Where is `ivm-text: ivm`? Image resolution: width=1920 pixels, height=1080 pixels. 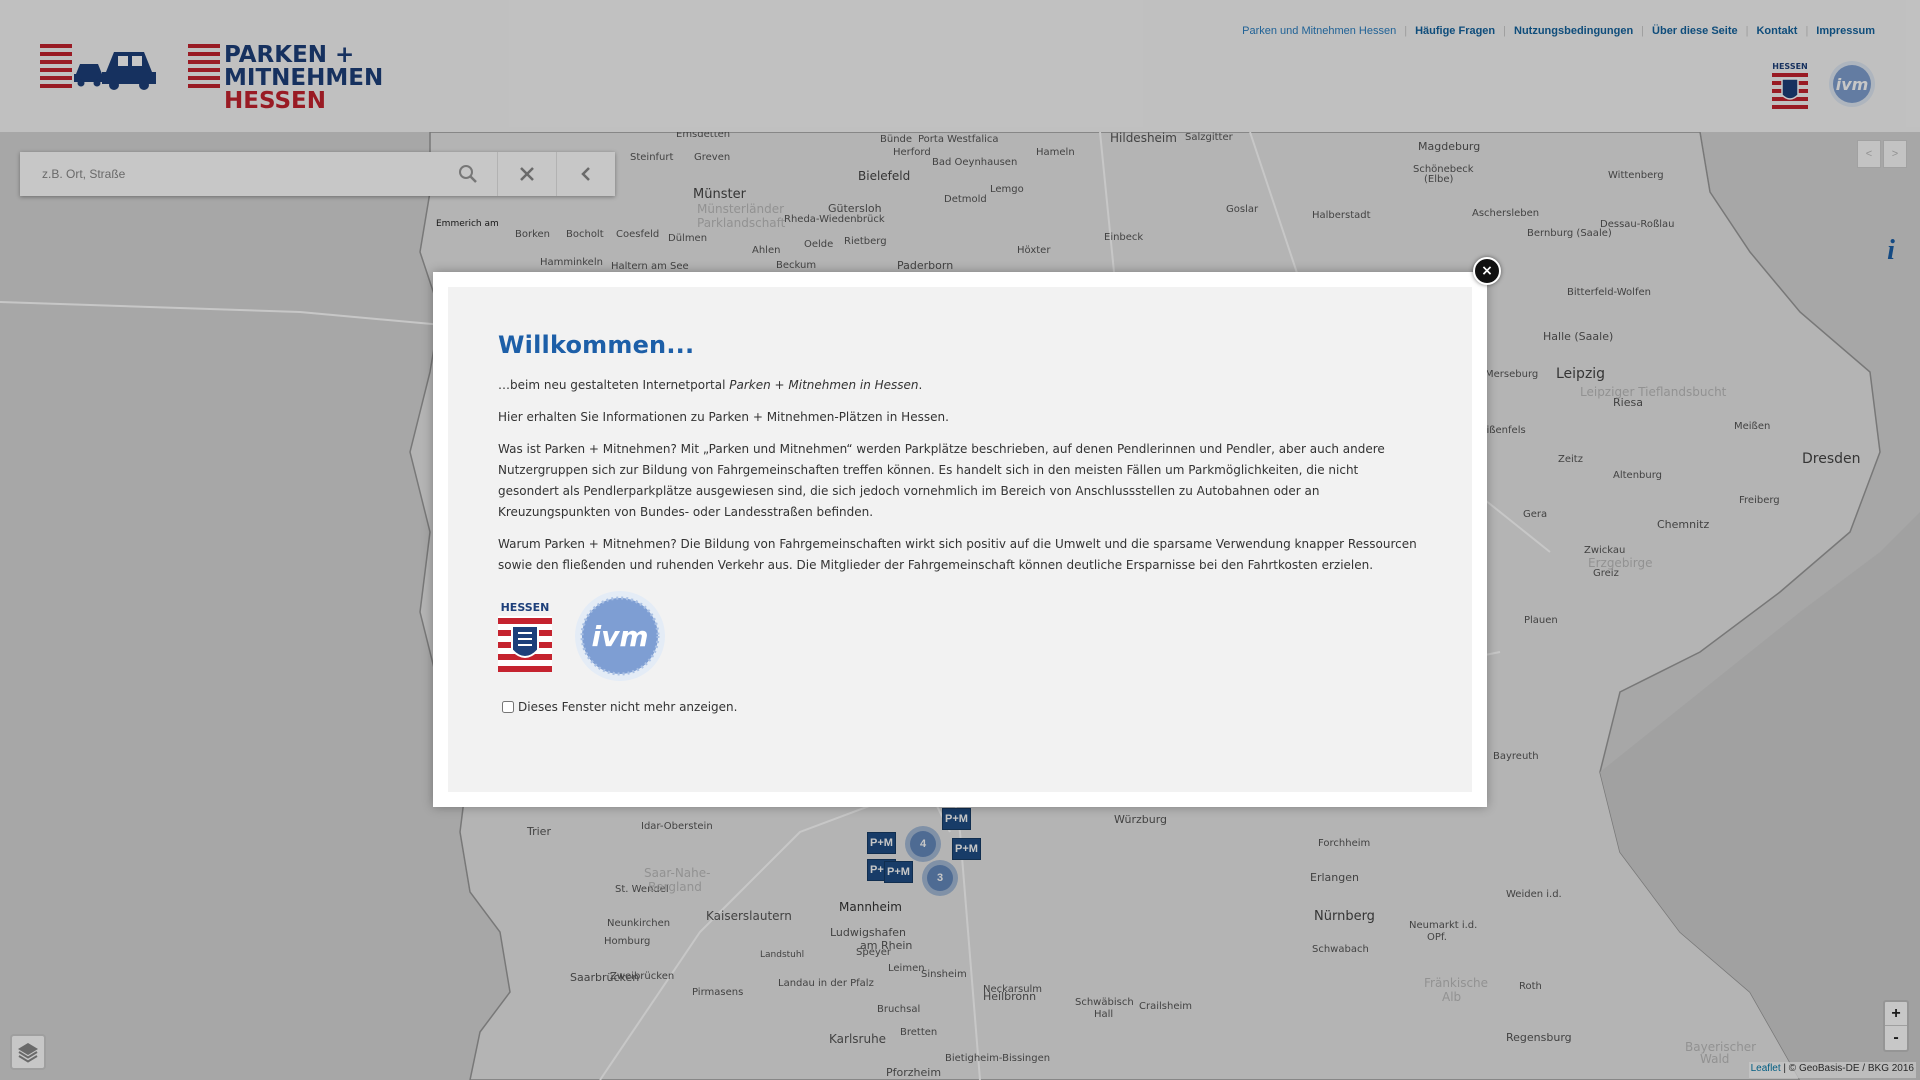
ivm-text: ivm is located at coordinates (619, 636).